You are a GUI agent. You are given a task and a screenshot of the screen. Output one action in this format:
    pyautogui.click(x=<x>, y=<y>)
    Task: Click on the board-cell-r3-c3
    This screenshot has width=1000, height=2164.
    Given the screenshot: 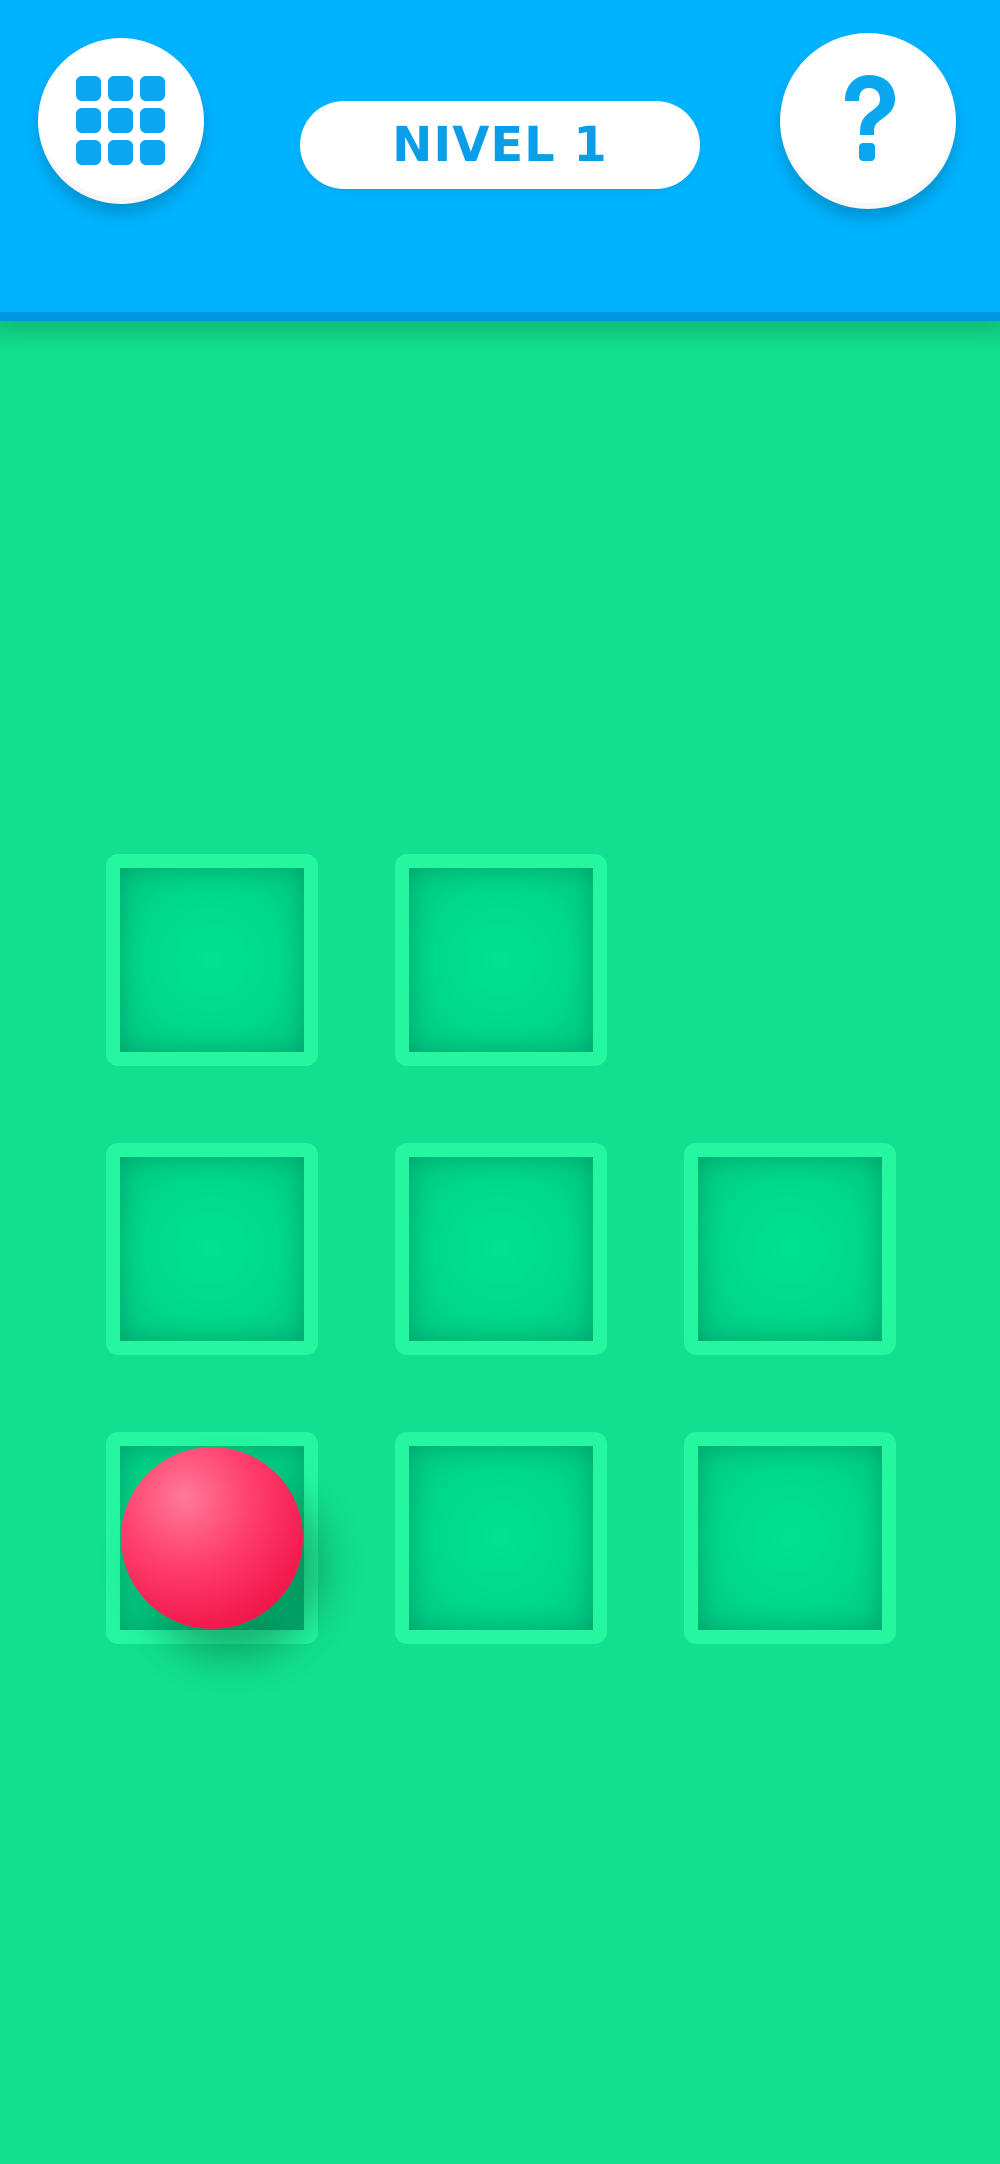 What is the action you would take?
    pyautogui.click(x=790, y=1538)
    